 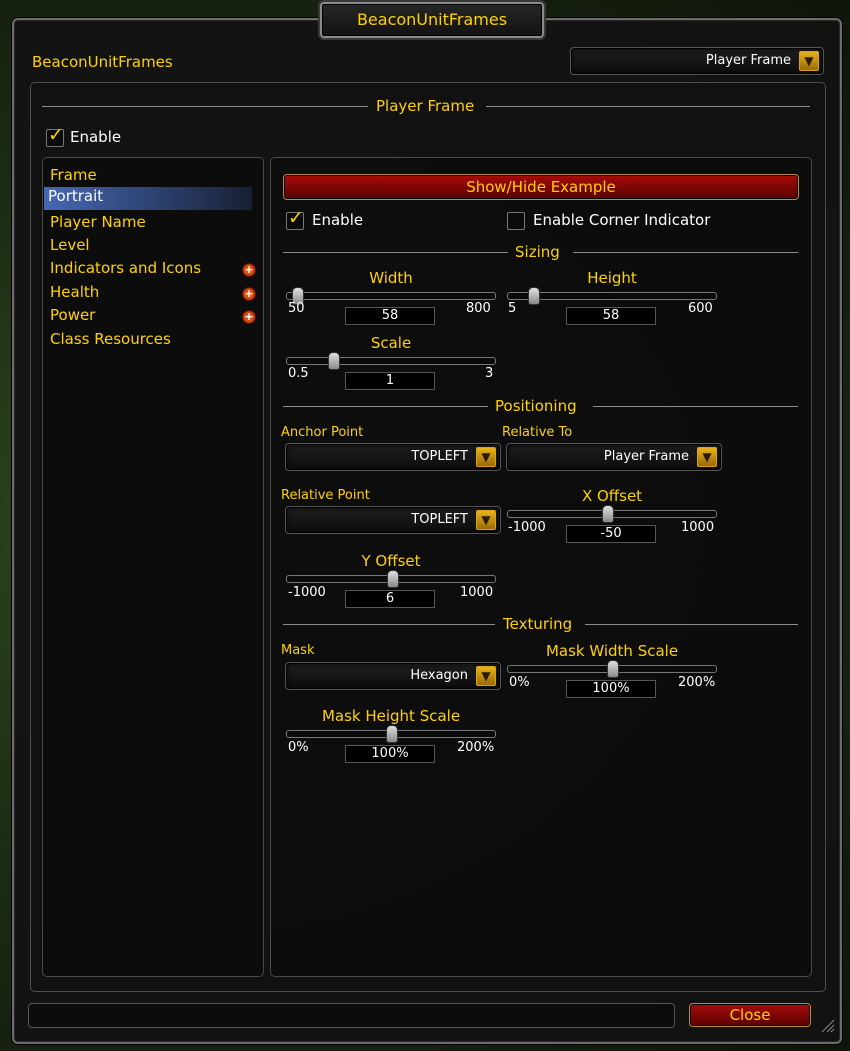 What do you see at coordinates (478, 308) in the screenshot?
I see `width-max: 800` at bounding box center [478, 308].